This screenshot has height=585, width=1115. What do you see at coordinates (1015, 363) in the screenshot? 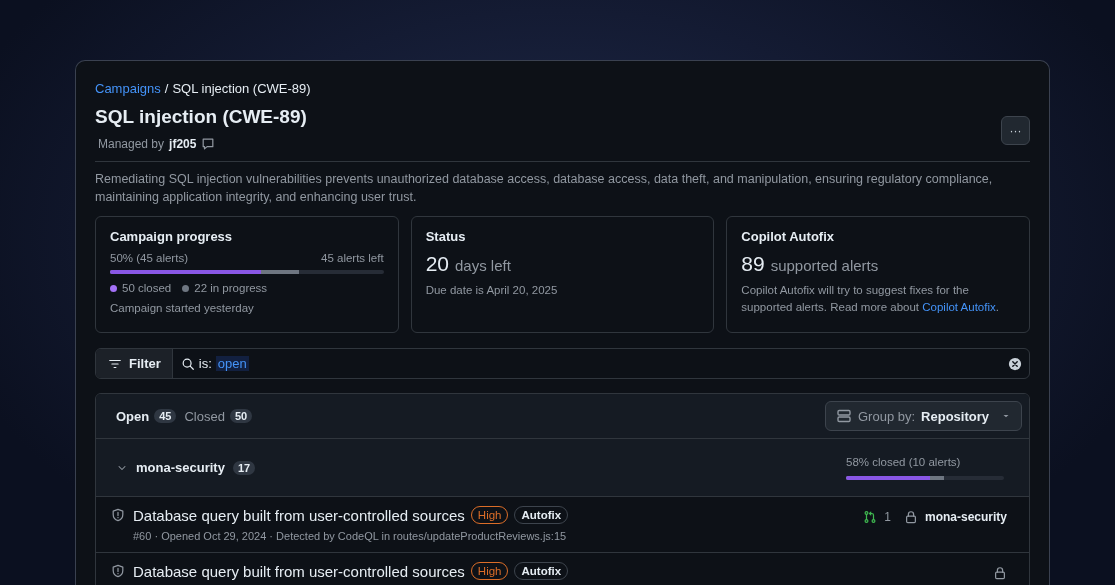
I see `clear-icon` at bounding box center [1015, 363].